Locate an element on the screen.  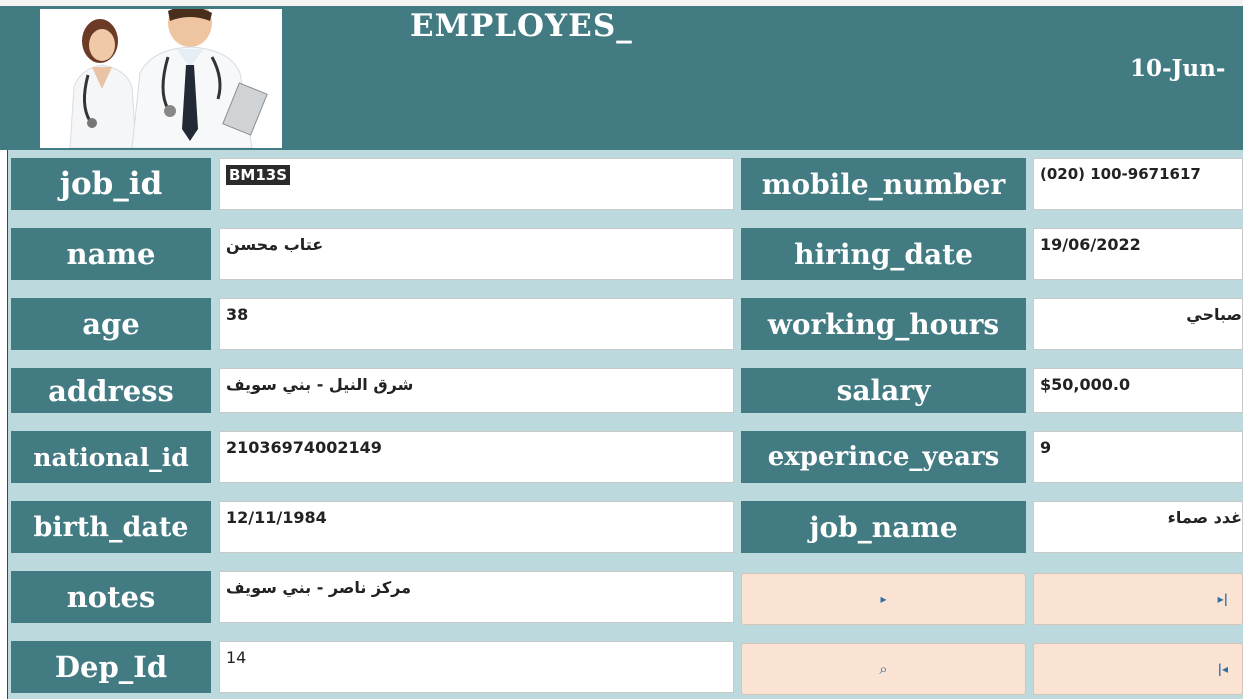
birth-date-field: 12/11/1984 is located at coordinates (476, 527).